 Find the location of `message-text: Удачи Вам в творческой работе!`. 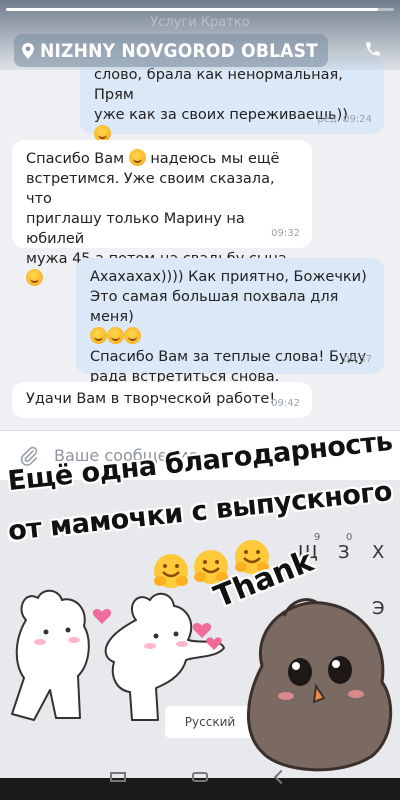

message-text: Удачи Вам в творческой работе! is located at coordinates (151, 399).